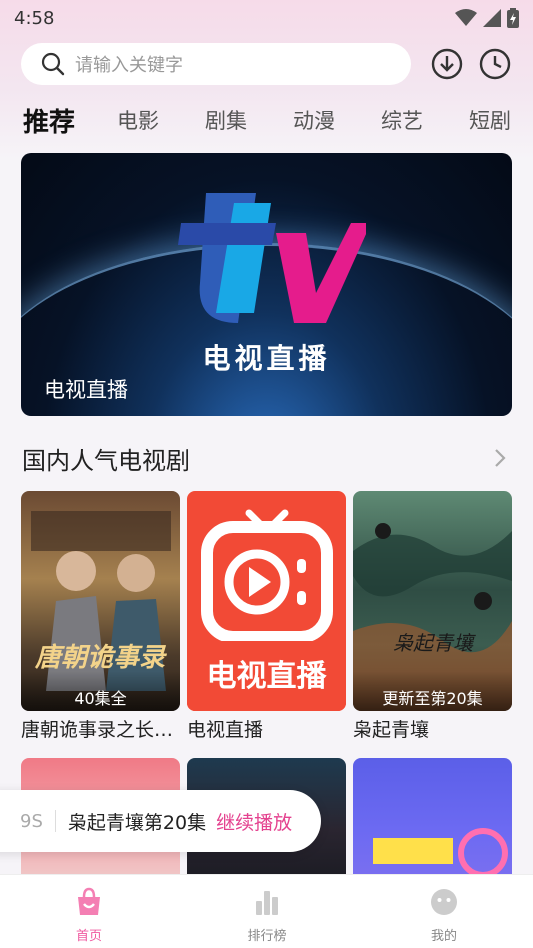 The height and width of the screenshot is (948, 533). I want to click on clock-icon, so click(495, 64).